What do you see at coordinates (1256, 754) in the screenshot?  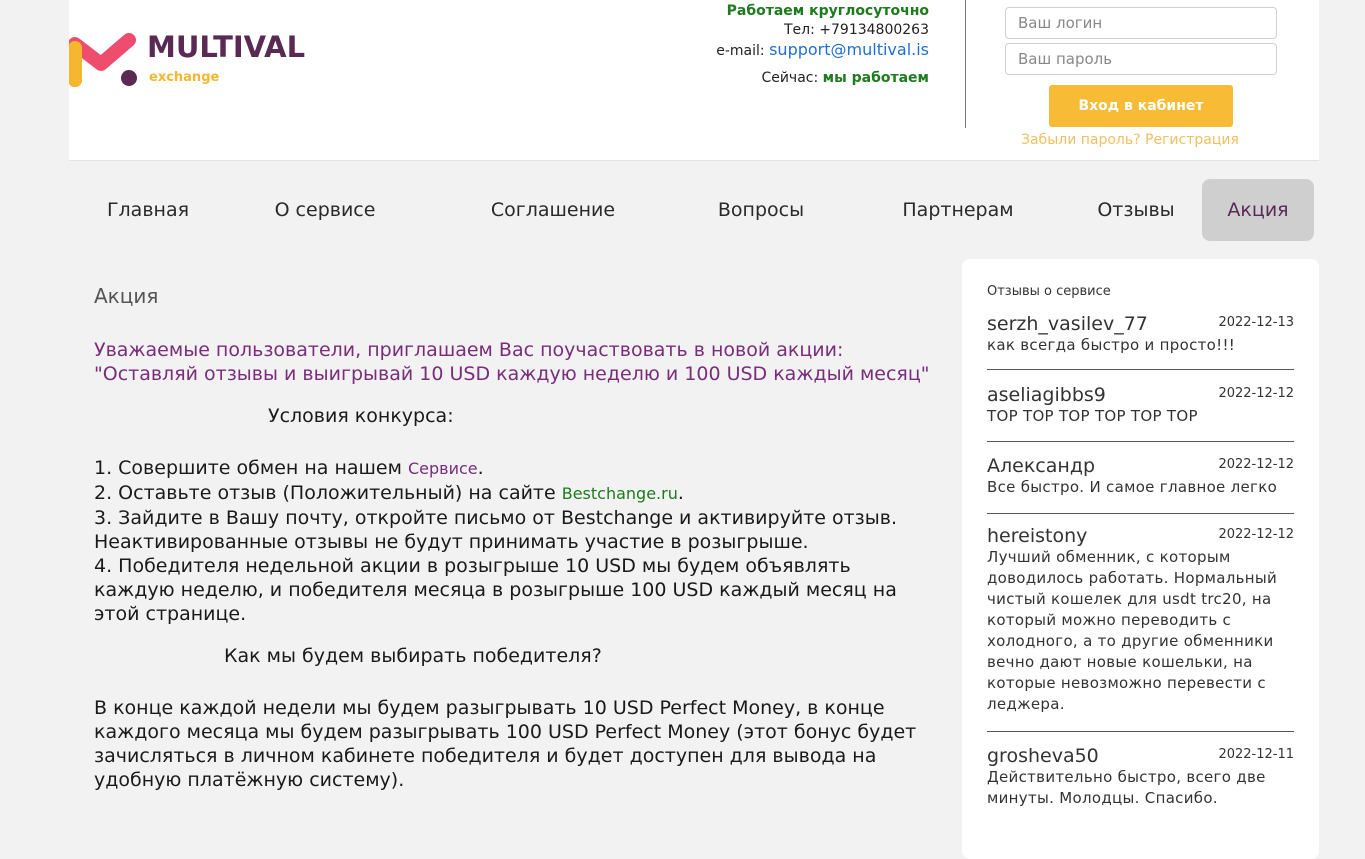 I see `review-date: 2022-12-11` at bounding box center [1256, 754].